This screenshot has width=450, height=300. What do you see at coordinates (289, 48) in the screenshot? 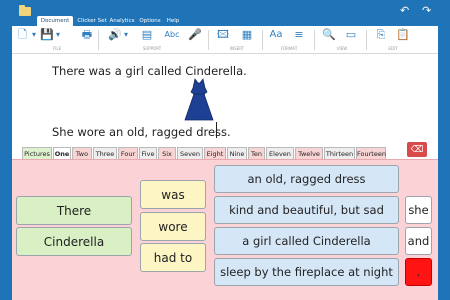
I see `group-format-label: FORMAT` at bounding box center [289, 48].